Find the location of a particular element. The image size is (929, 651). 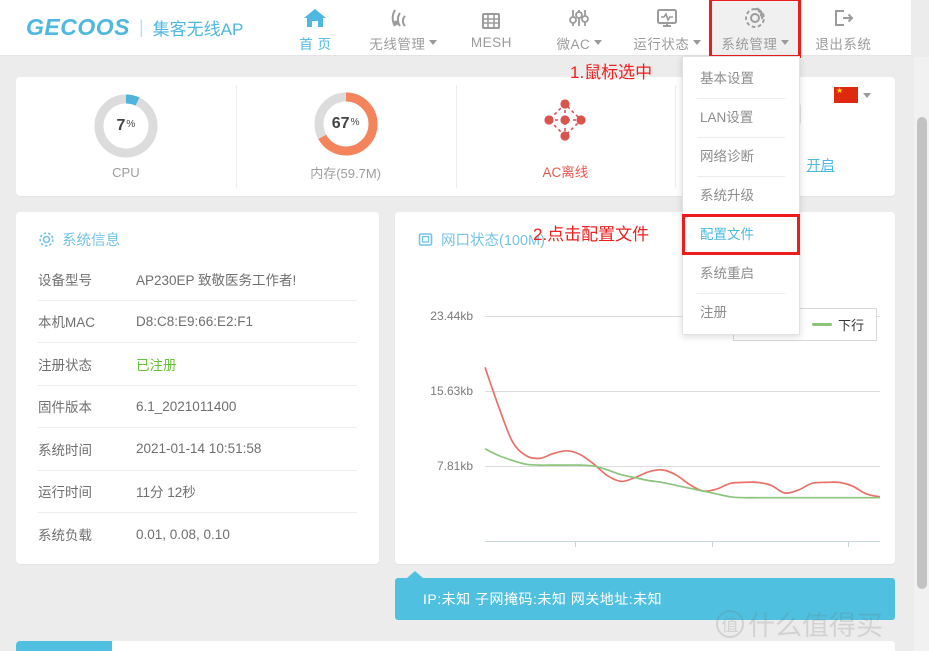

cpu-card: 7% CPU is located at coordinates (126, 136).